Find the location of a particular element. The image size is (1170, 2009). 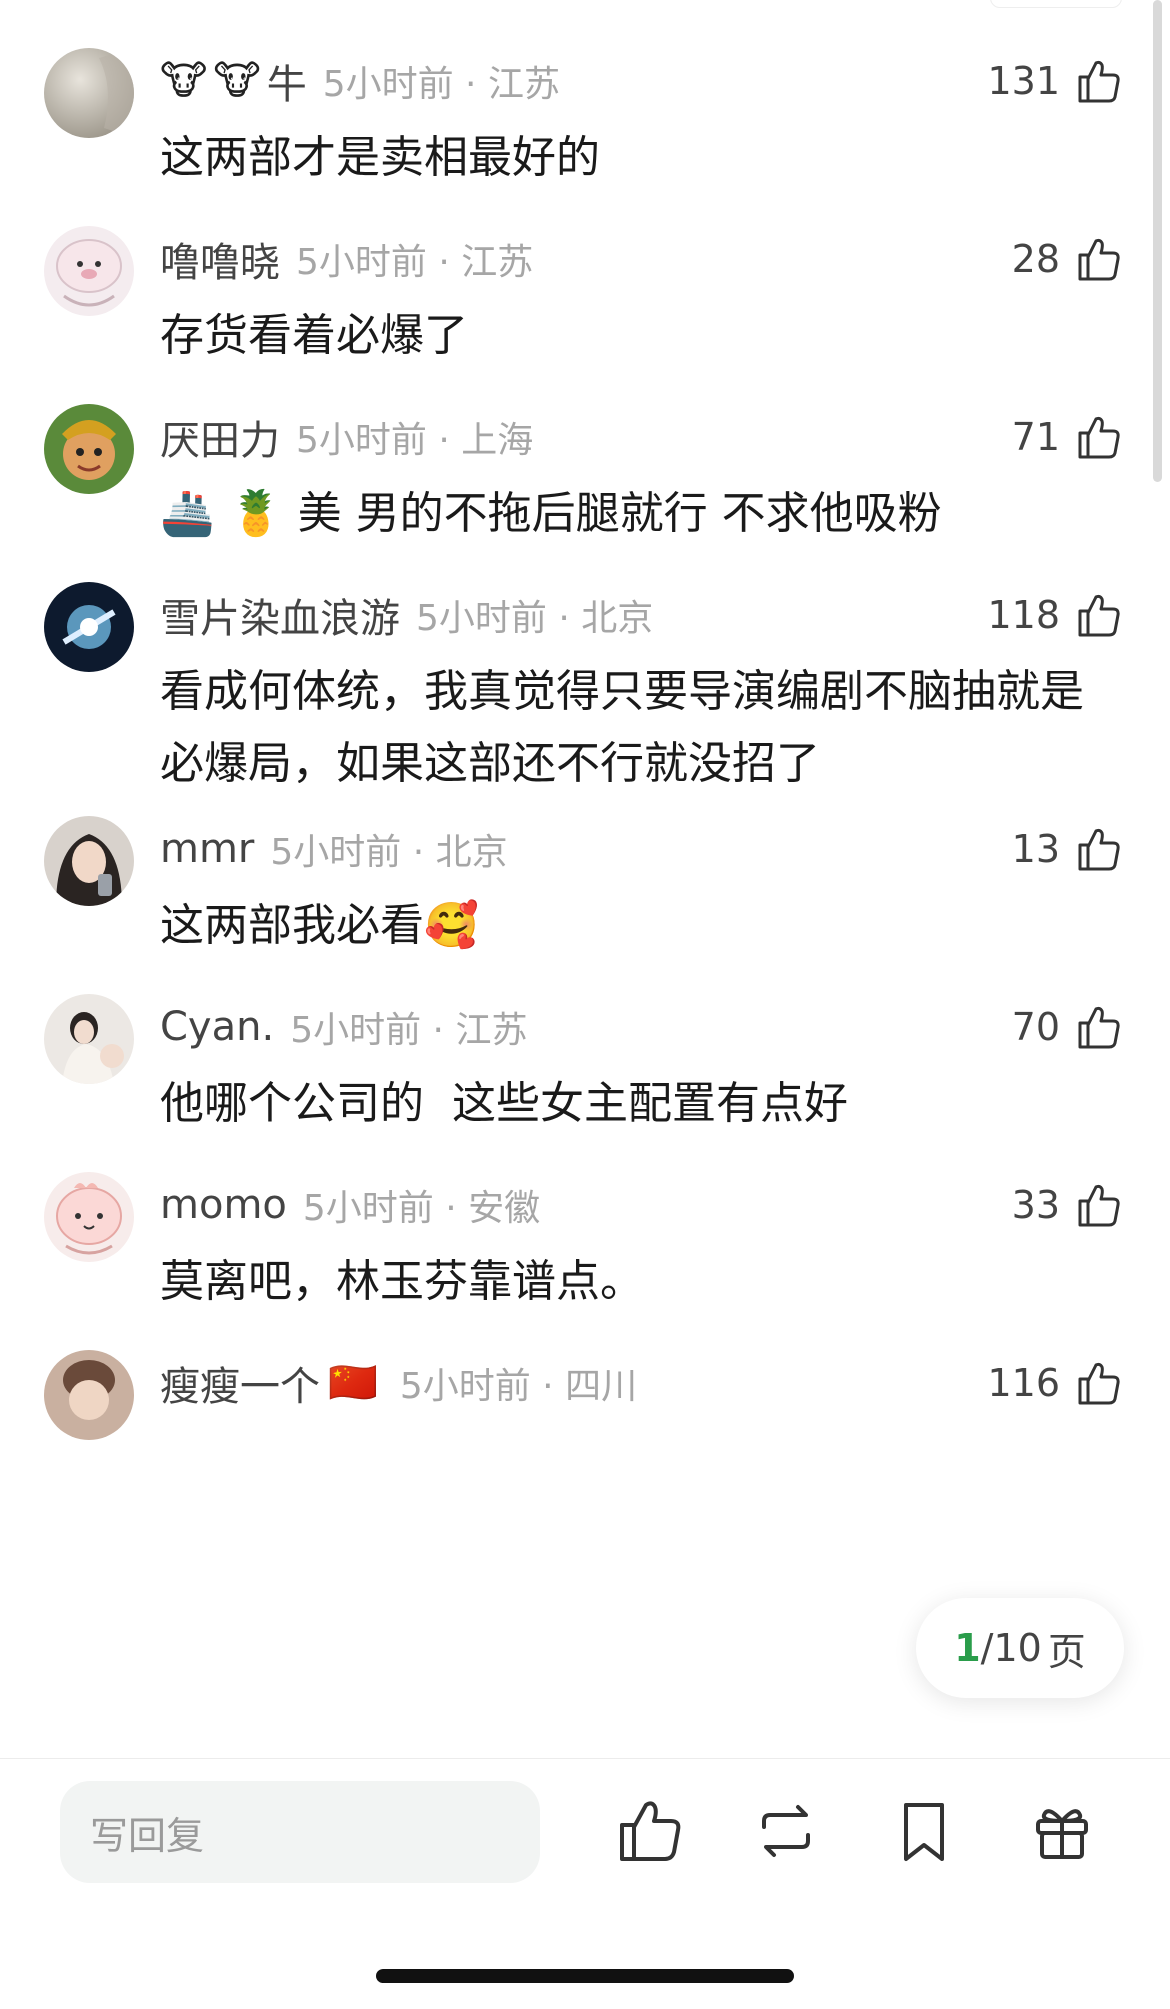

pineapple-emoji-icon: 🍍 is located at coordinates (256, 513).